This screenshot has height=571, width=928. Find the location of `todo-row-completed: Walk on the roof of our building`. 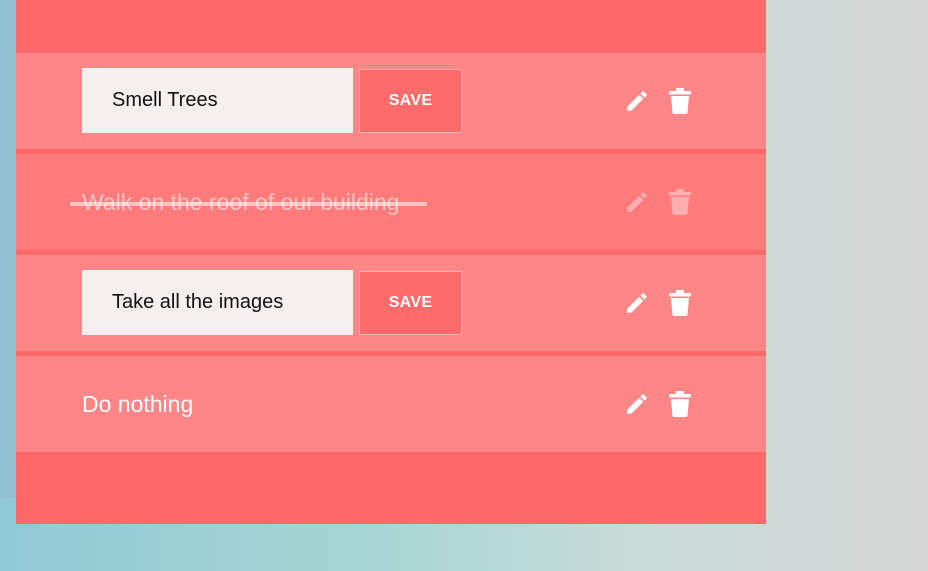

todo-row-completed: Walk on the roof of our building is located at coordinates (391, 202).